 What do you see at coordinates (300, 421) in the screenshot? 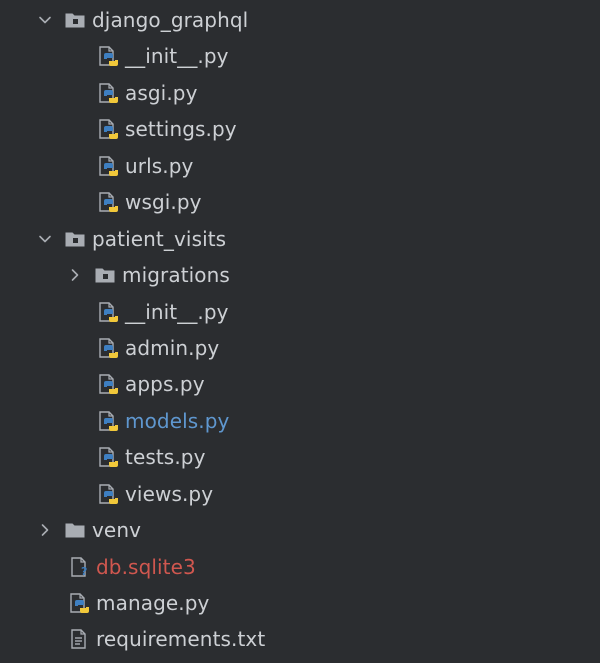
I see `tree-item-models-py: models.py` at bounding box center [300, 421].